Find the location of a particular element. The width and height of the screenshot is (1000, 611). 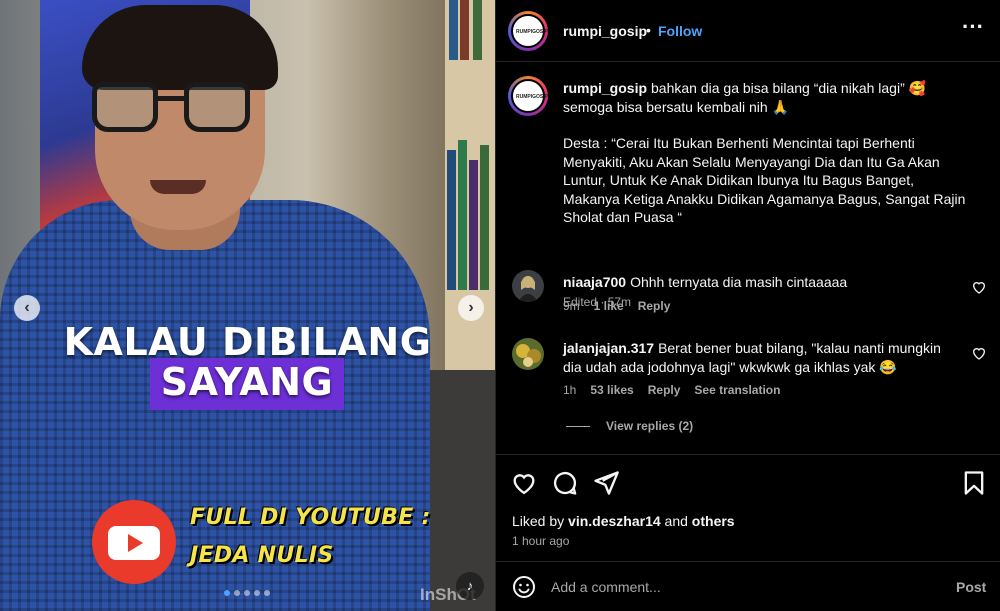

promo-line1: FULL DI YOUTUBE : is located at coordinates (310, 517).